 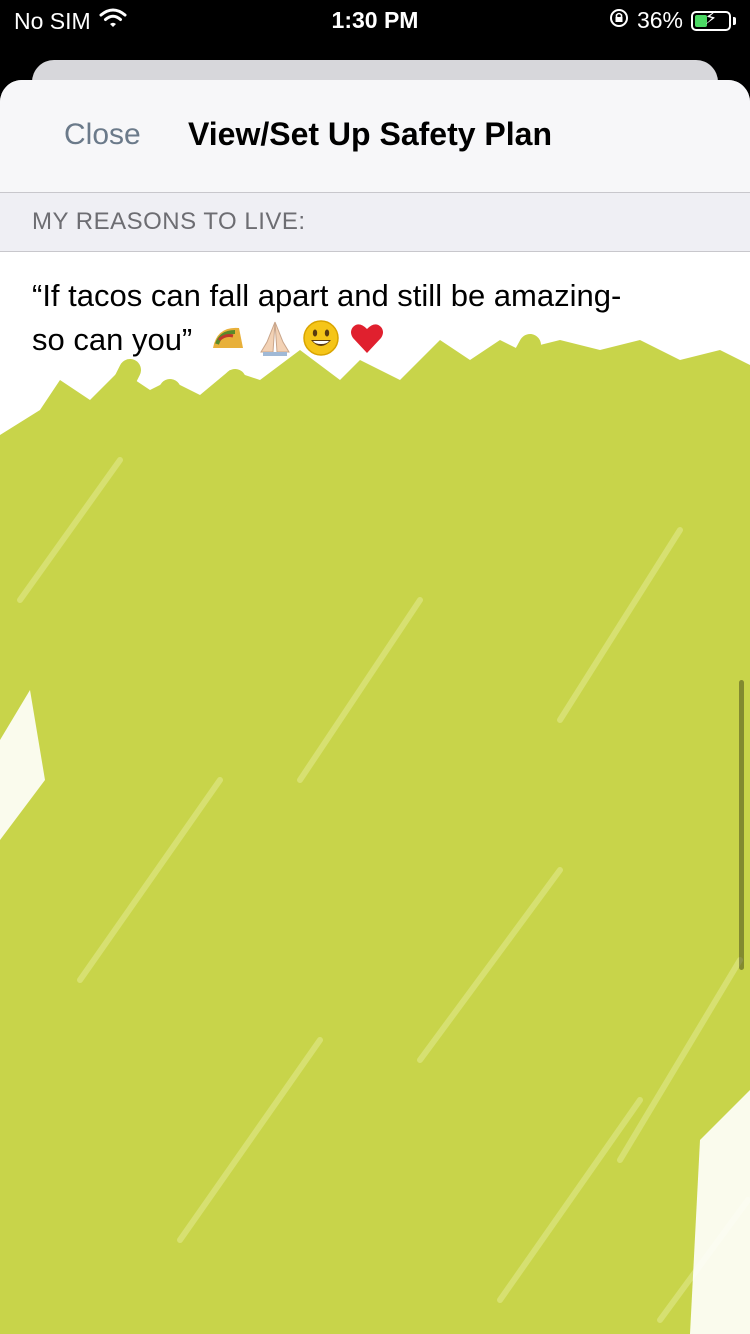 What do you see at coordinates (321, 338) in the screenshot?
I see `smiley-emoji` at bounding box center [321, 338].